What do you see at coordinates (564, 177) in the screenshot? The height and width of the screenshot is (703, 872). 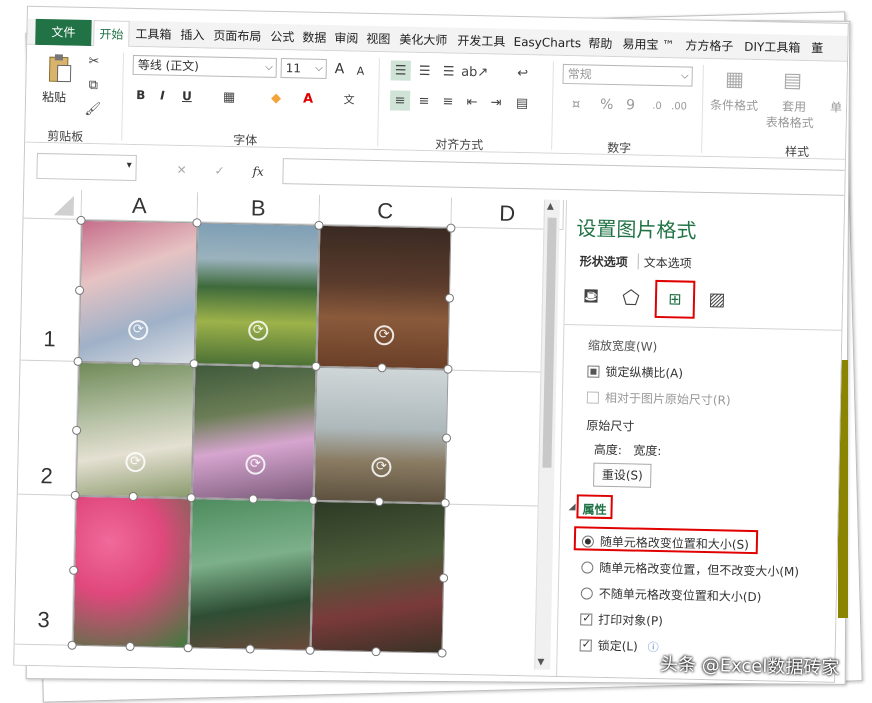 I see `formula-input` at bounding box center [564, 177].